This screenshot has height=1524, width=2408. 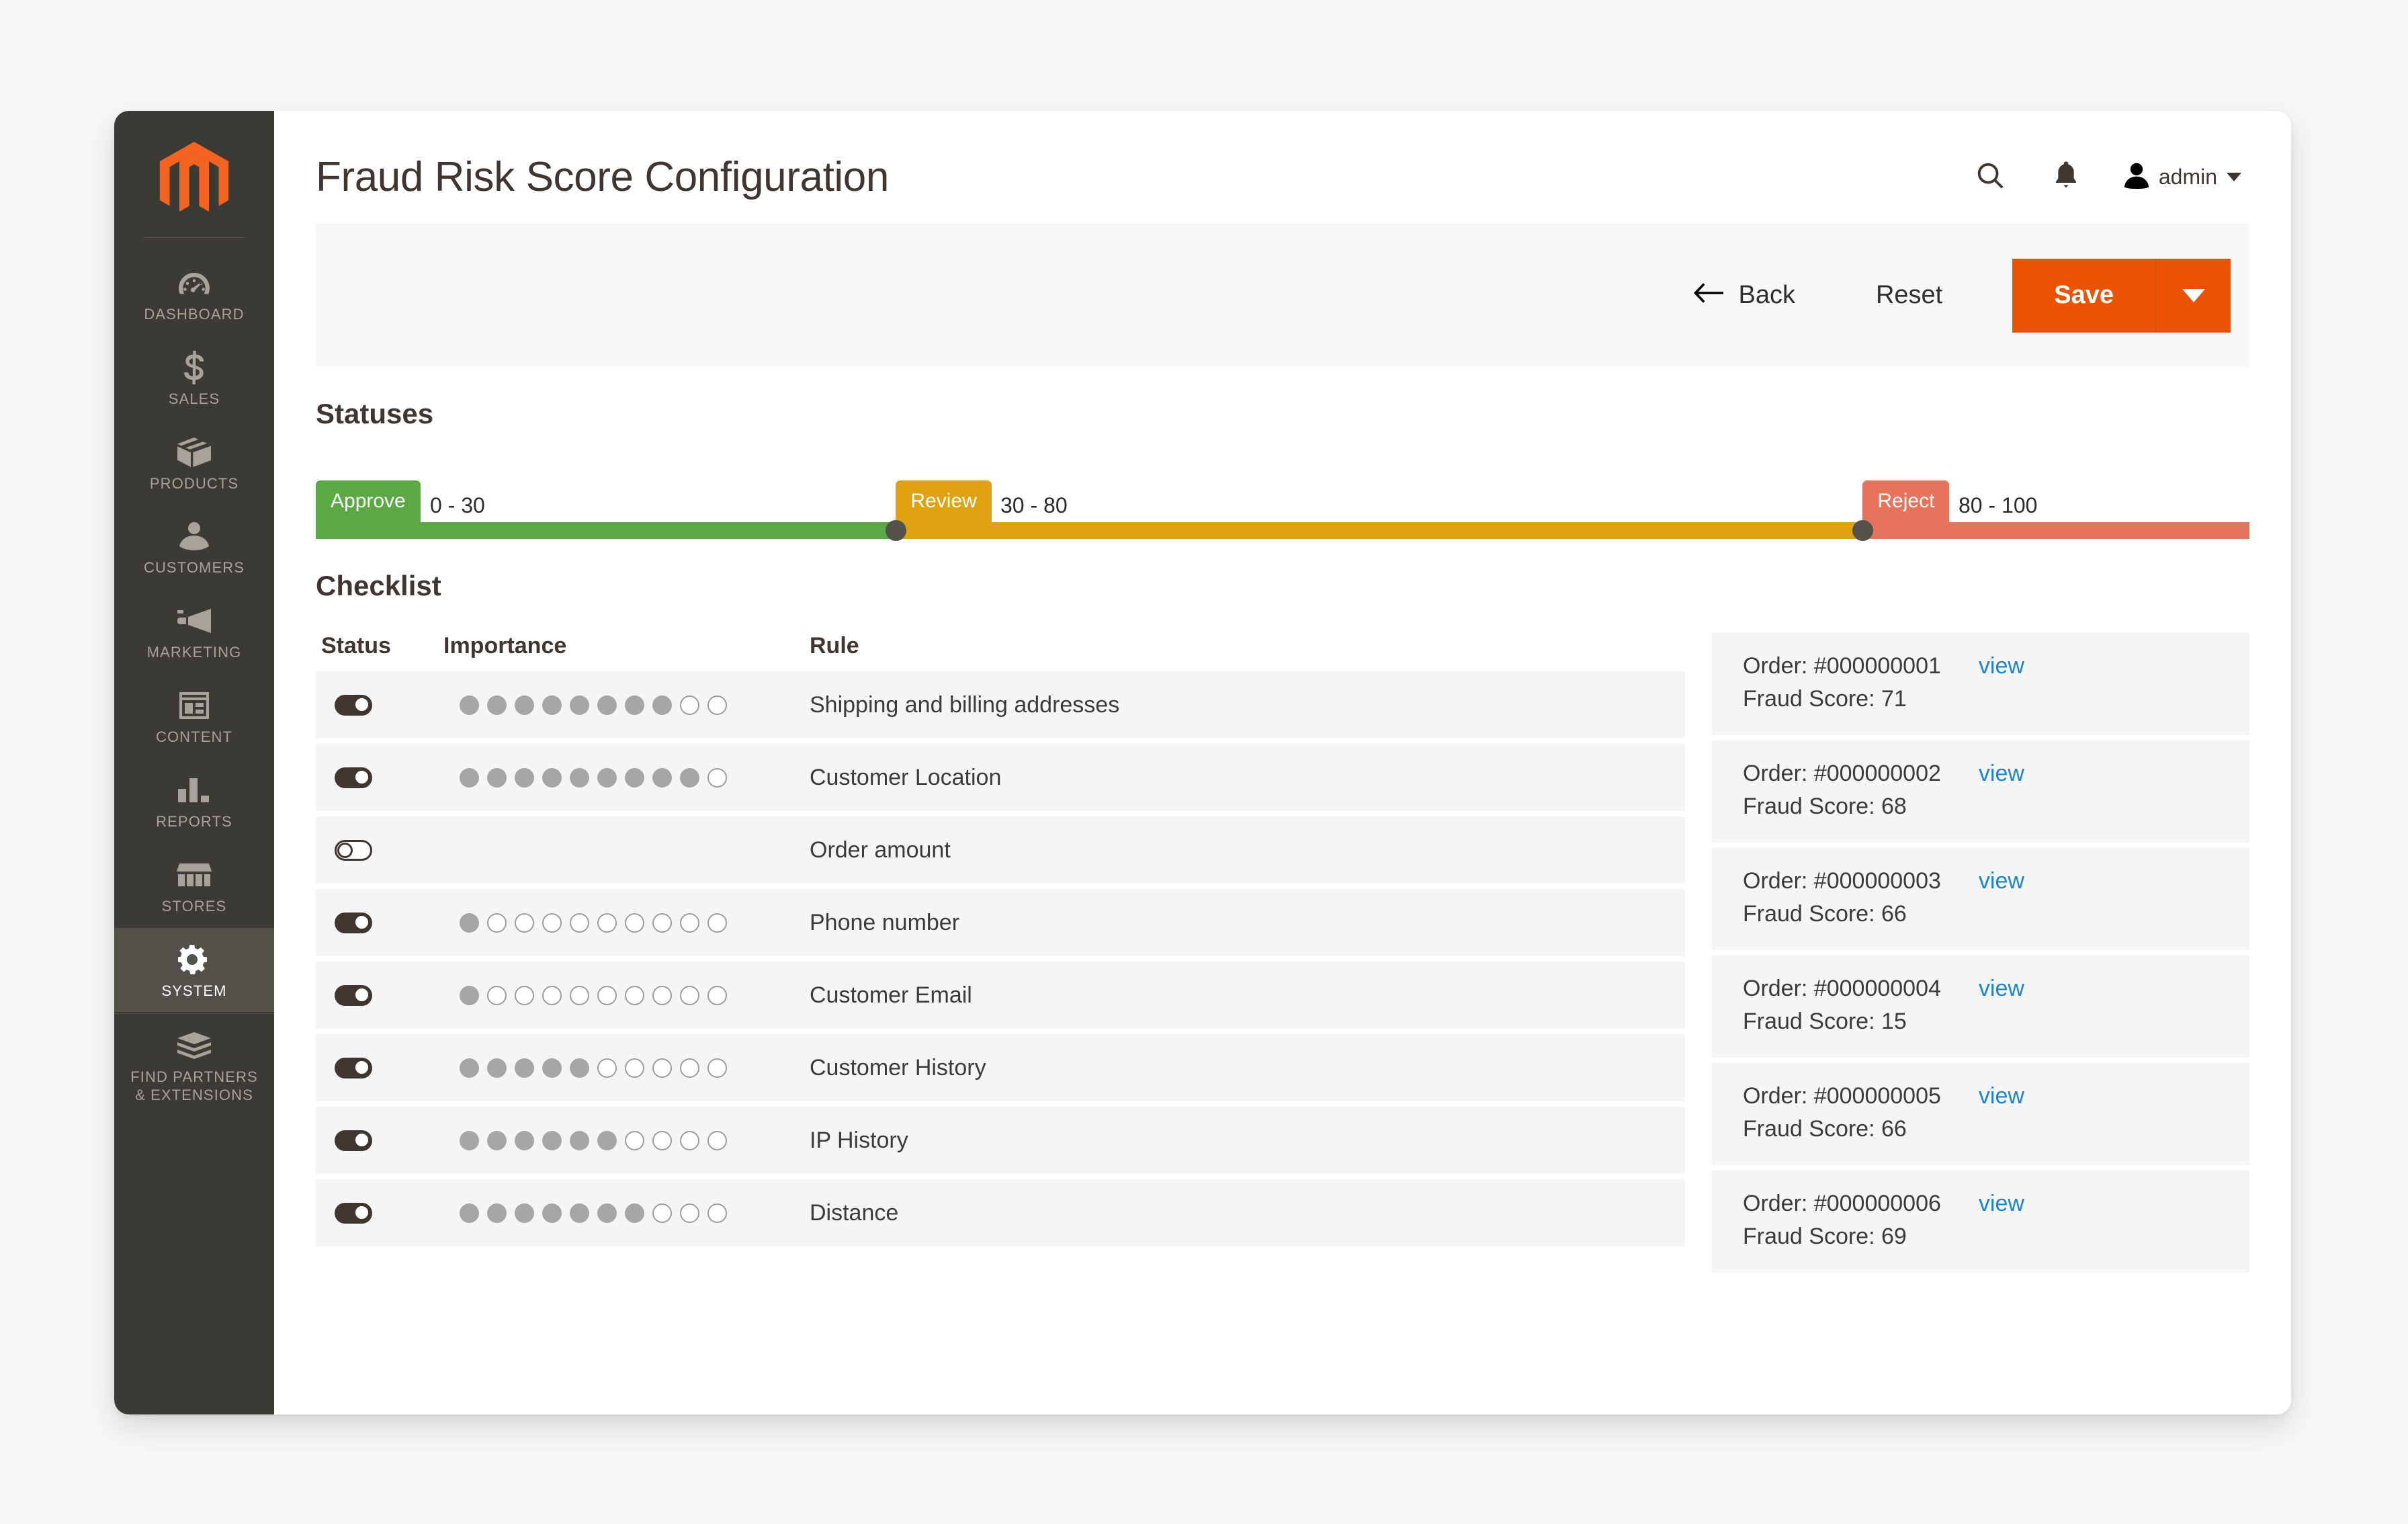 What do you see at coordinates (2055, 530) in the screenshot?
I see `status-segment-reject` at bounding box center [2055, 530].